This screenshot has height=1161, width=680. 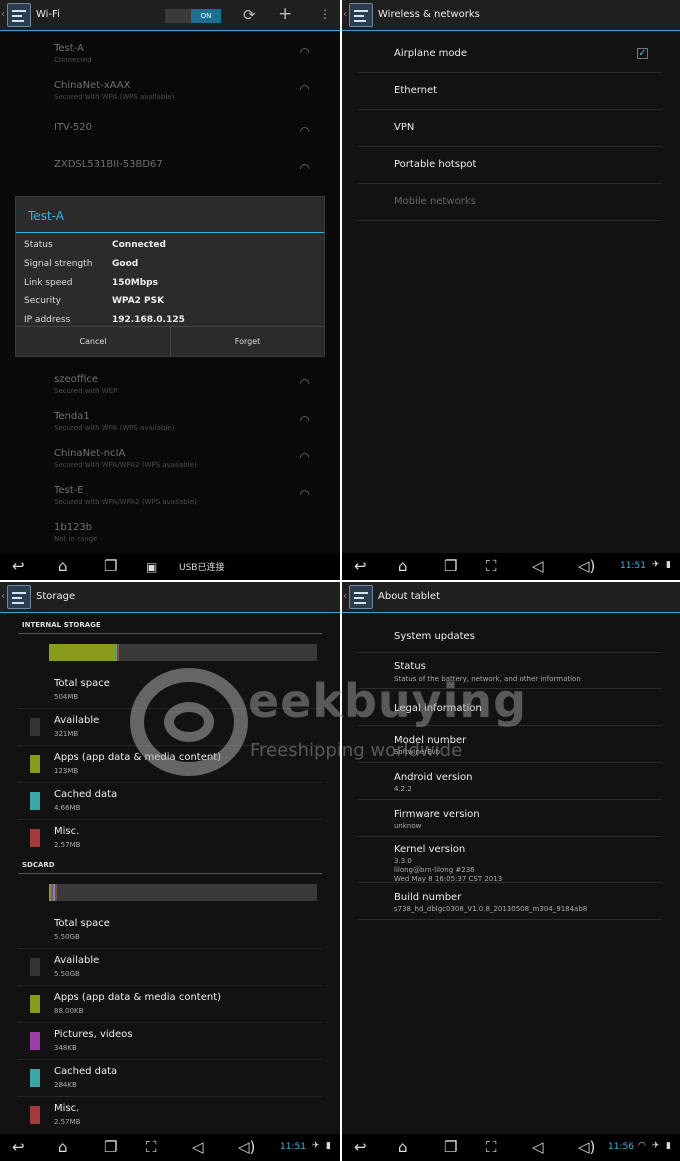 What do you see at coordinates (66, 771) in the screenshot?
I see `storage-value: 123MB` at bounding box center [66, 771].